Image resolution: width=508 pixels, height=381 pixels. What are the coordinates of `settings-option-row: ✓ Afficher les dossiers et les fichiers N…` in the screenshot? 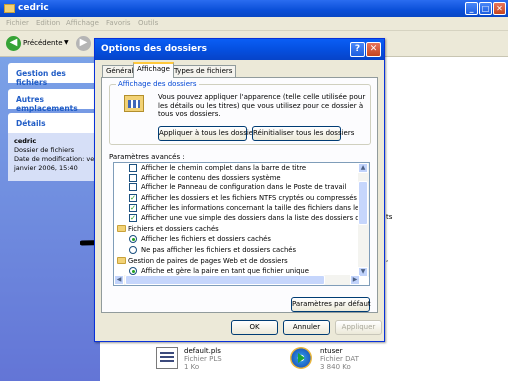 It's located at (241, 198).